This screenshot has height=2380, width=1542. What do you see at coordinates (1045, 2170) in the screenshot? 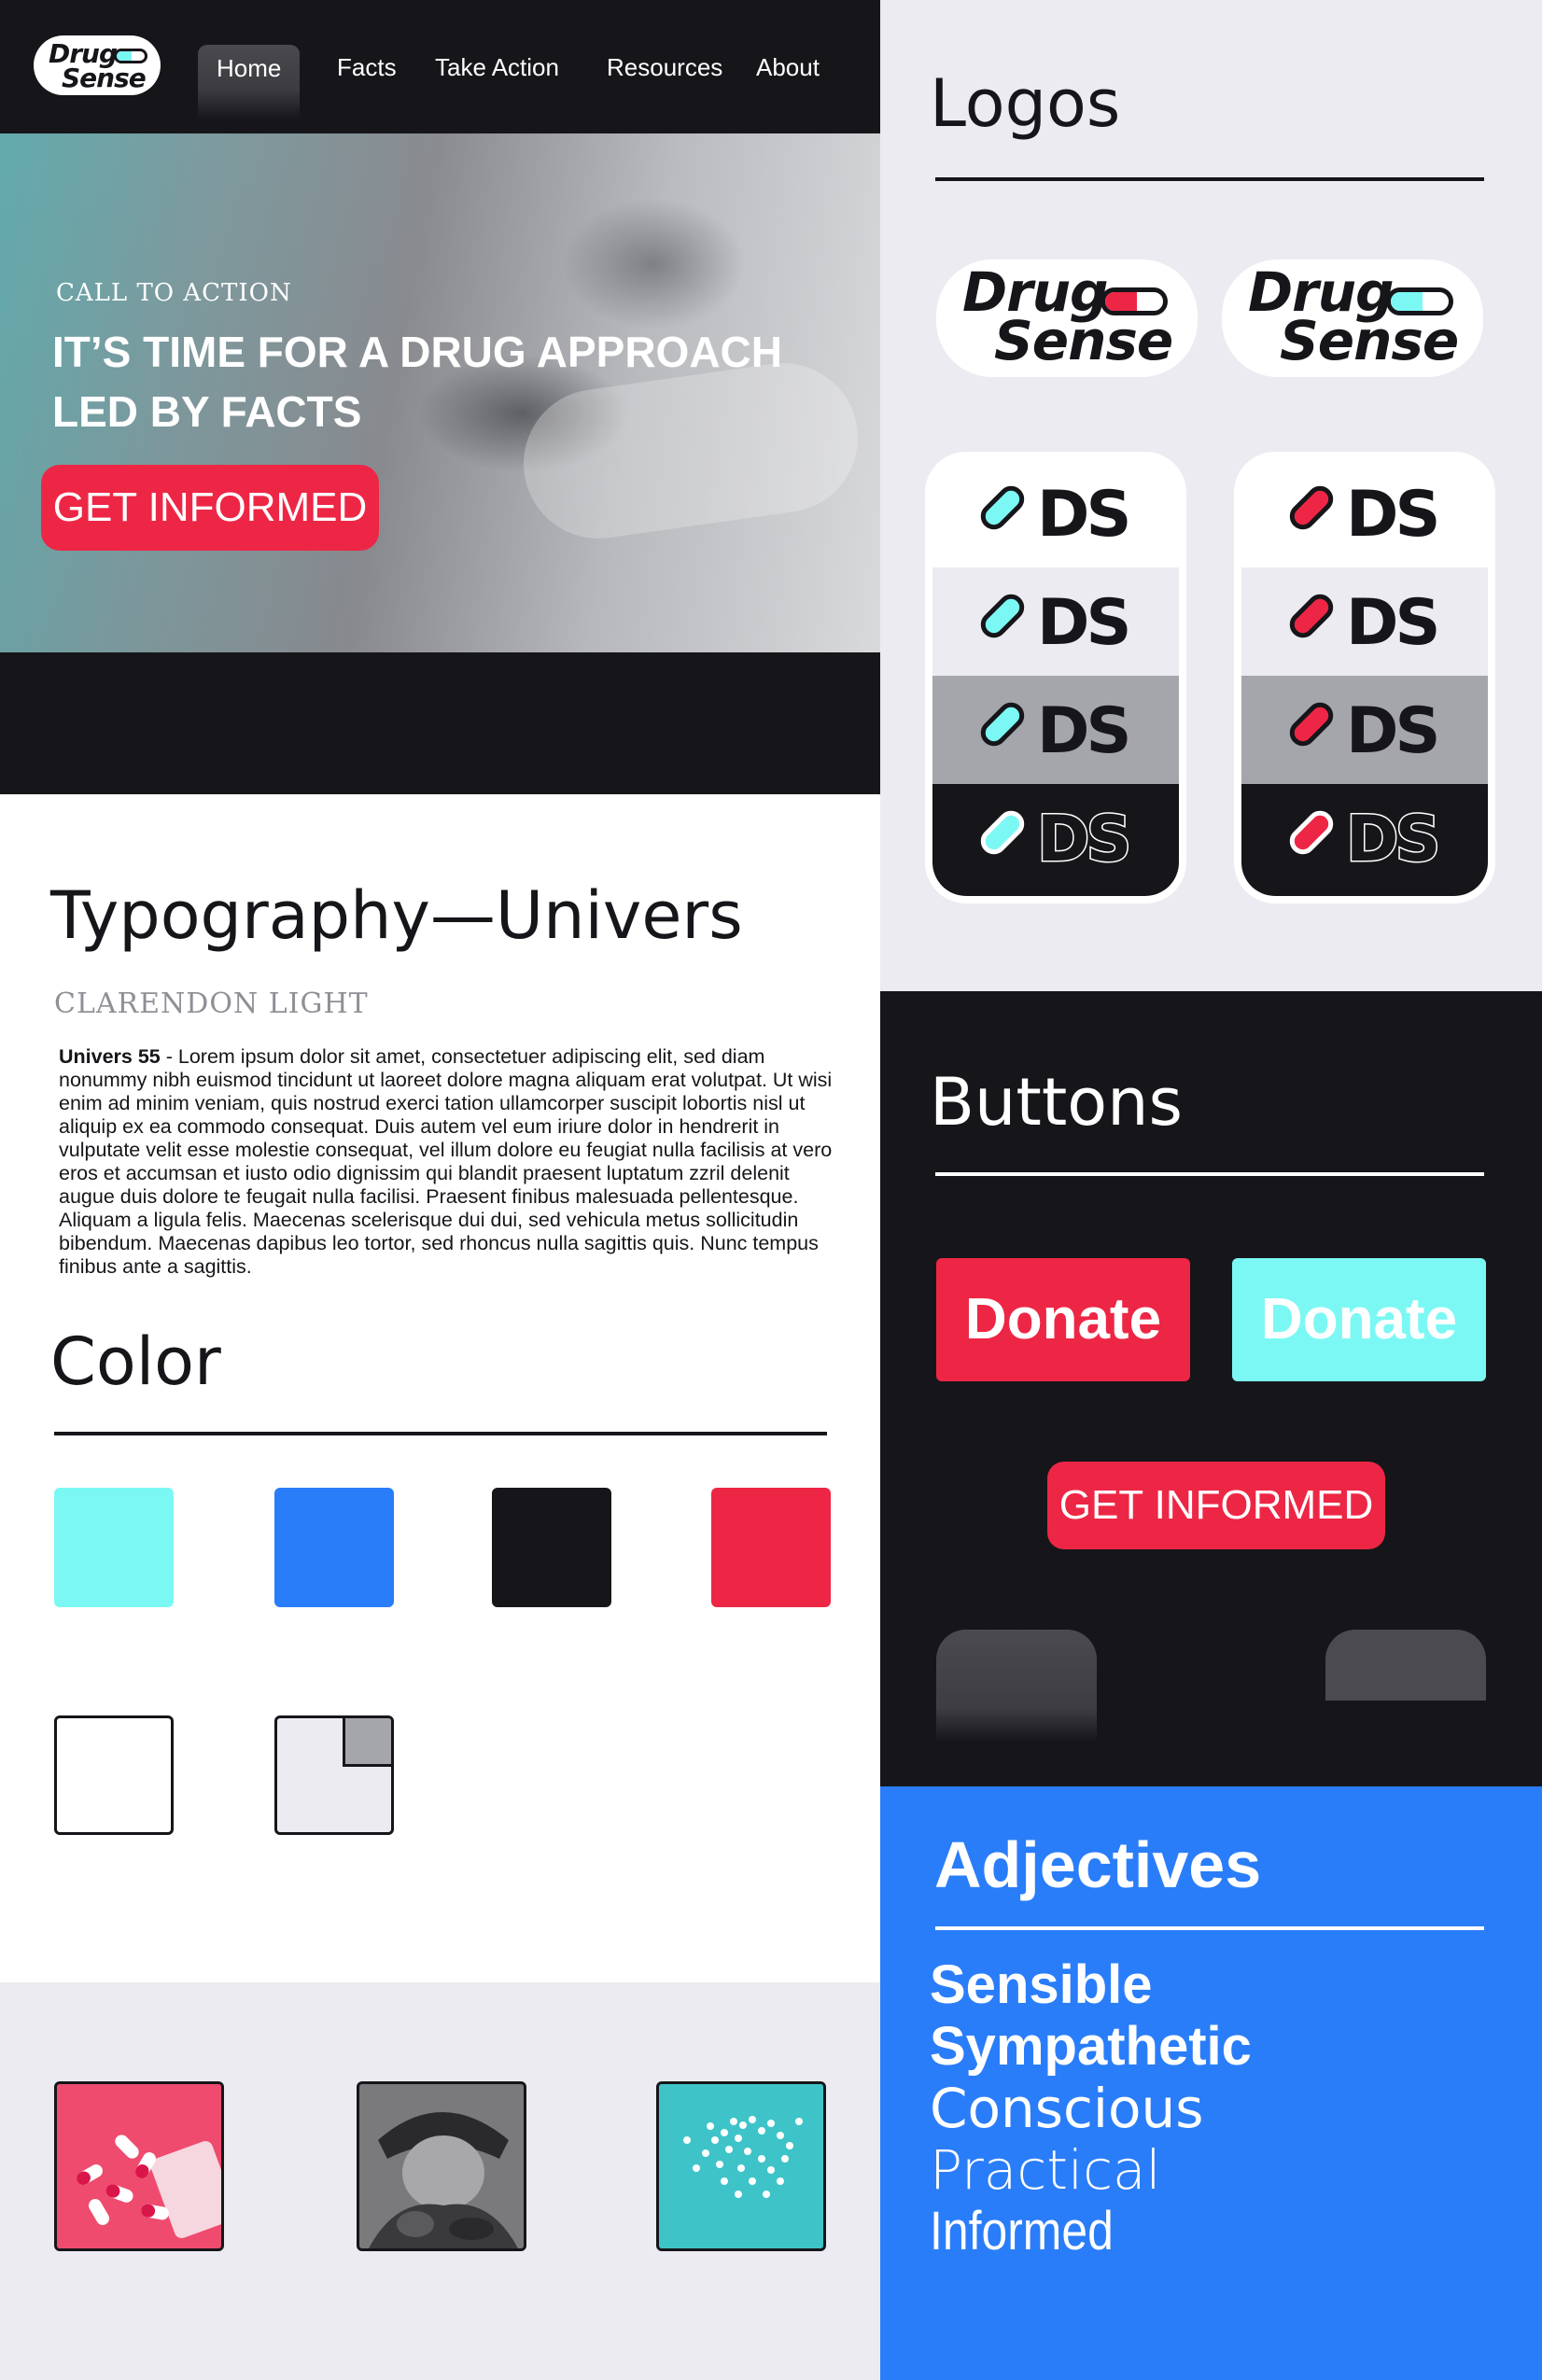
I see `adjective-practical: Practical` at bounding box center [1045, 2170].